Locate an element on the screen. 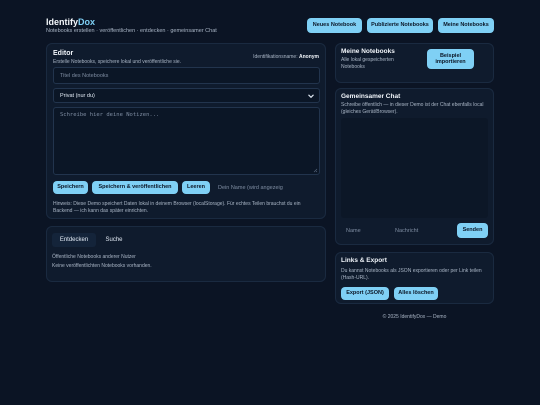  published-notebooks-button: Publizierte Notebooks is located at coordinates (400, 25).